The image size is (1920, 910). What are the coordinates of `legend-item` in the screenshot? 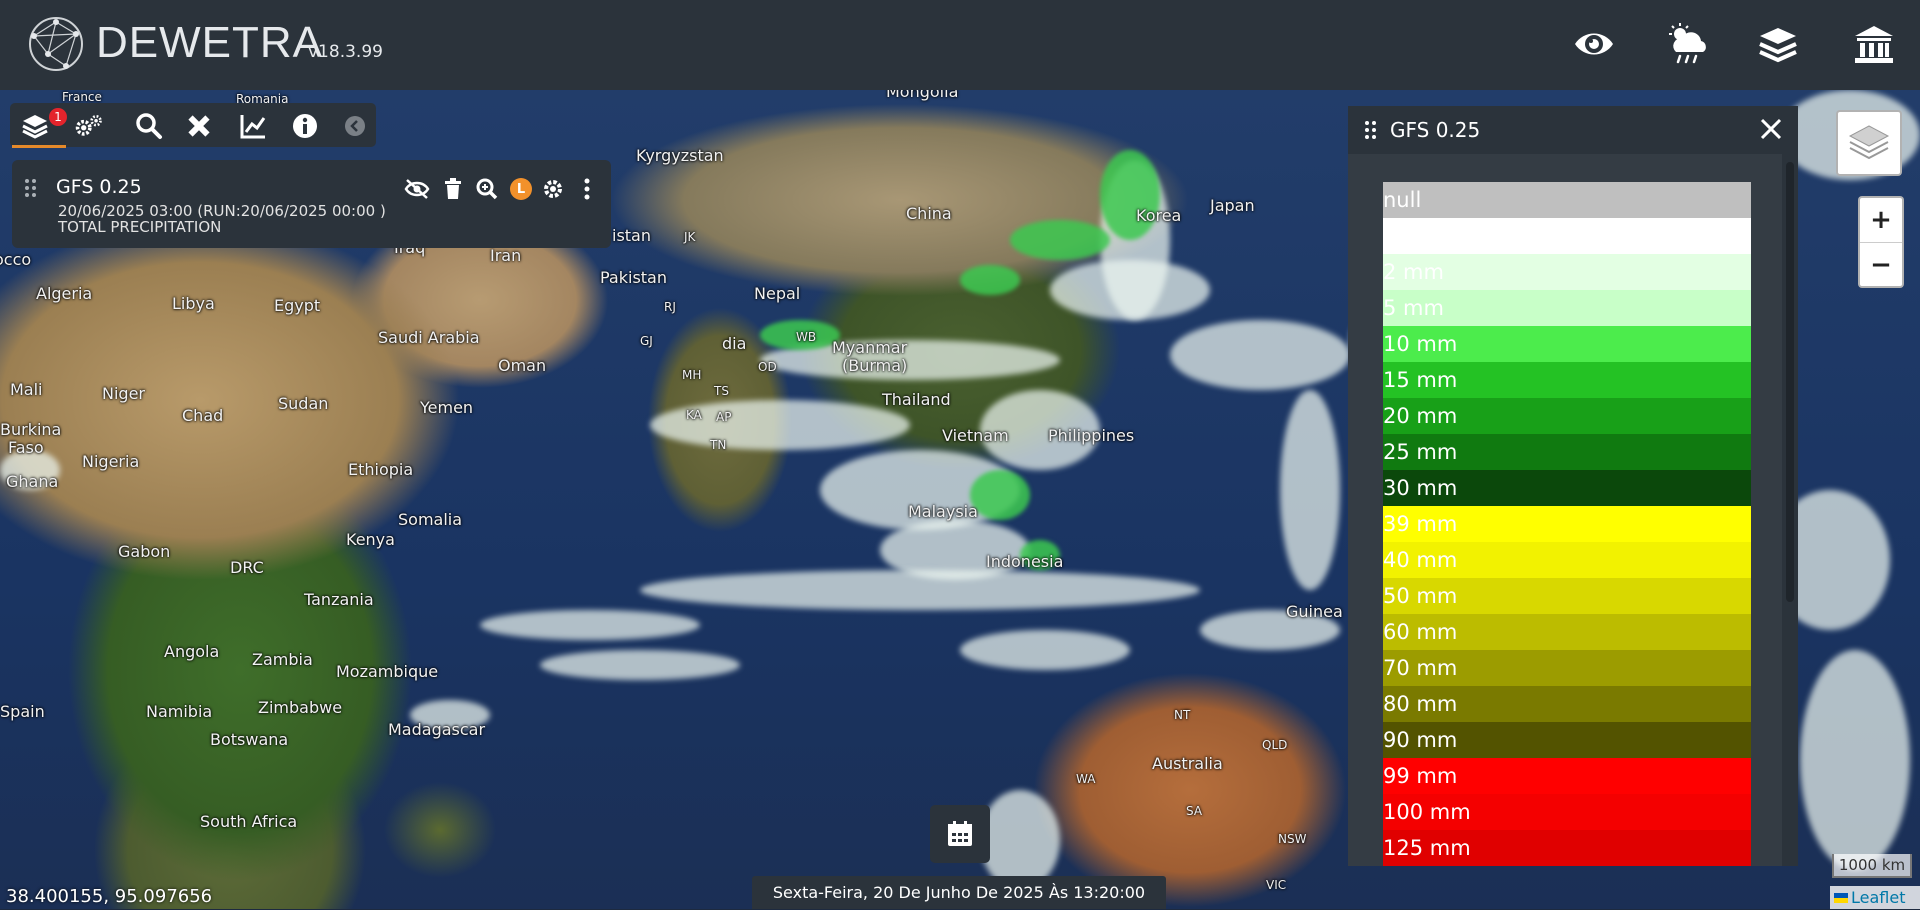 It's located at (1567, 236).